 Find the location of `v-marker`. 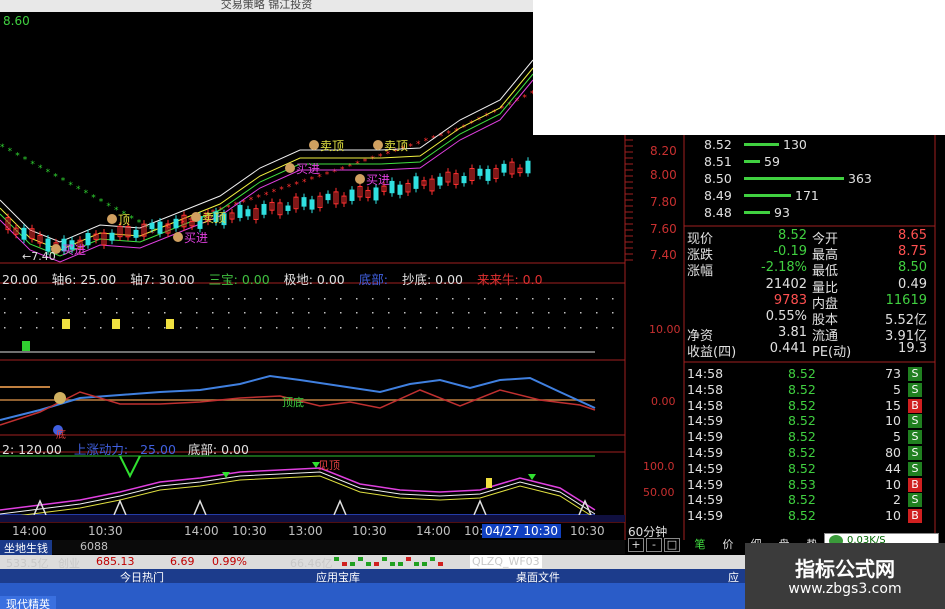

v-marker is located at coordinates (130, 467).